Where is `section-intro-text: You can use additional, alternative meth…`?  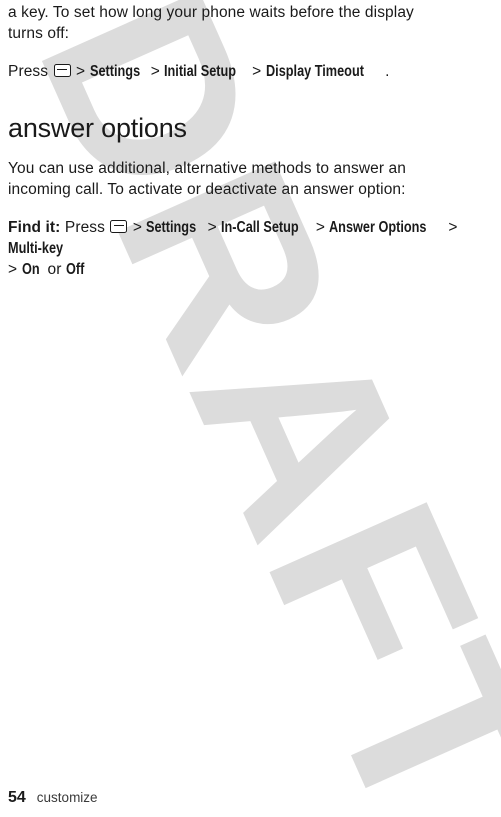 section-intro-text: You can use additional, alternative meth… is located at coordinates (250, 179).